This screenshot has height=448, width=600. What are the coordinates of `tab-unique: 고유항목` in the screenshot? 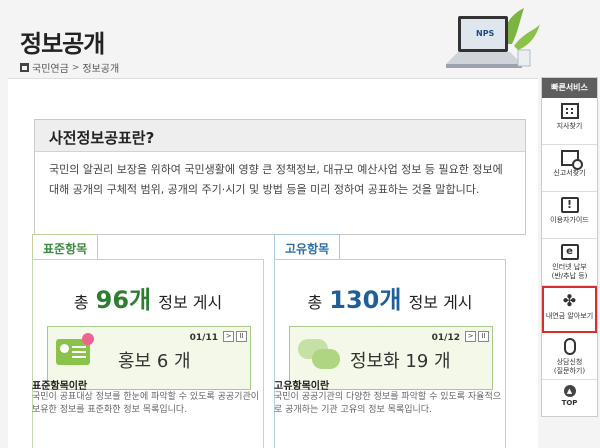 It's located at (307, 247).